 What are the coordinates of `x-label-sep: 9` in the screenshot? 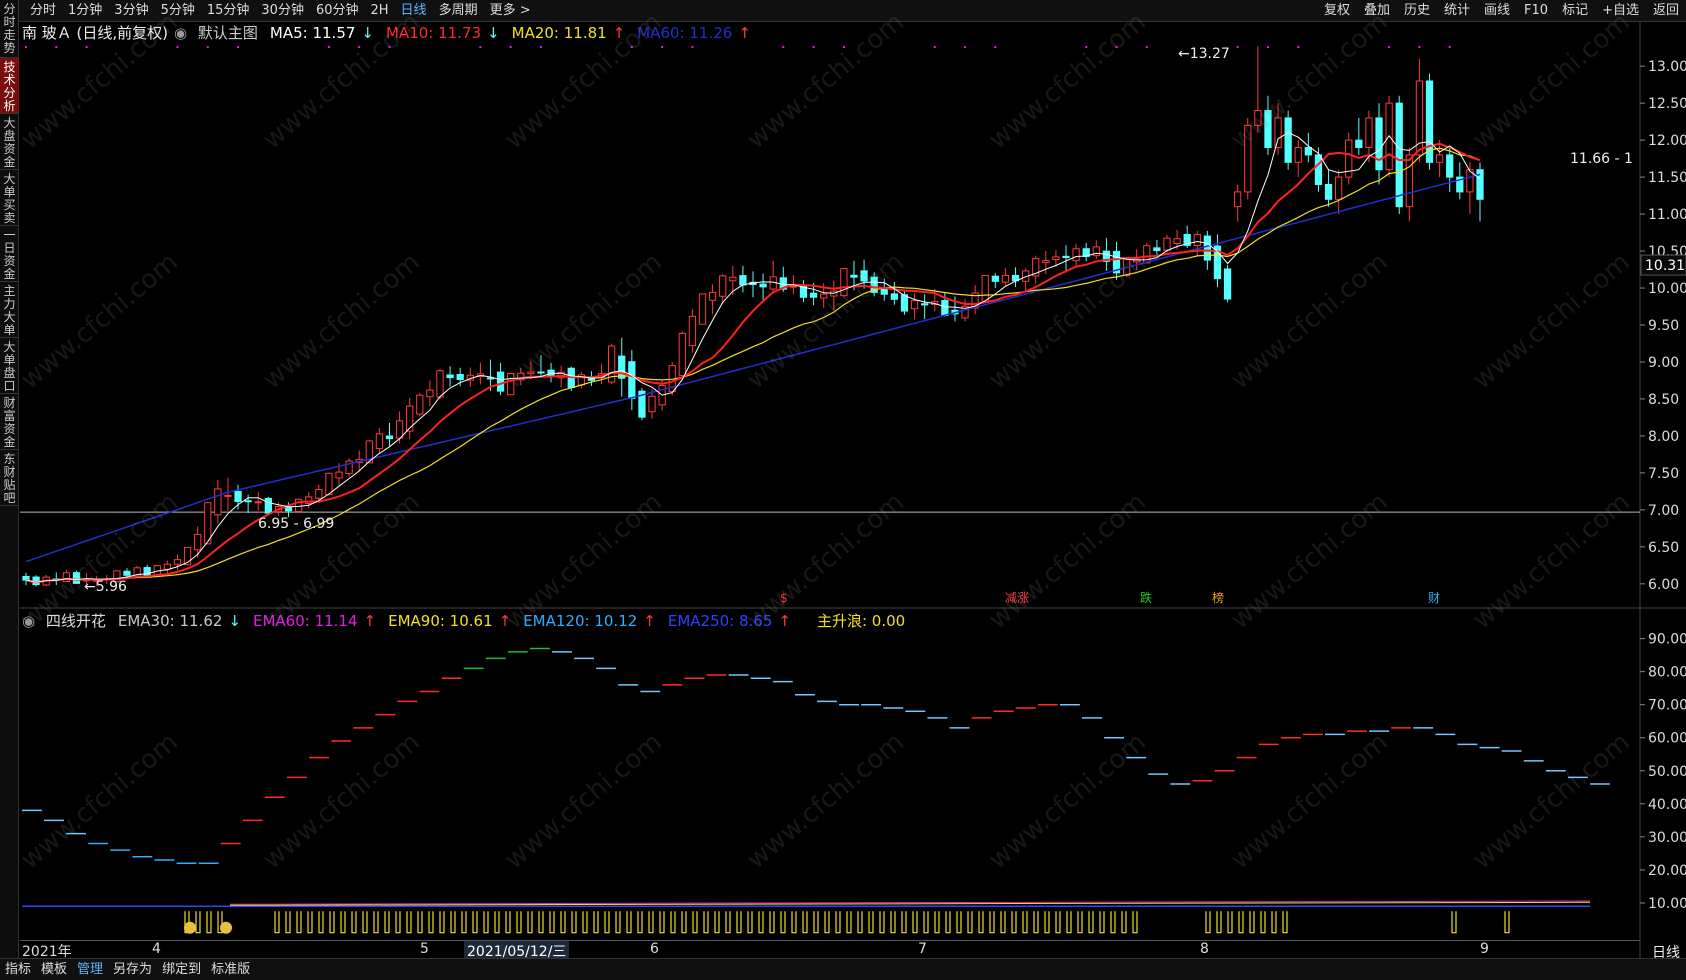 It's located at (1484, 949).